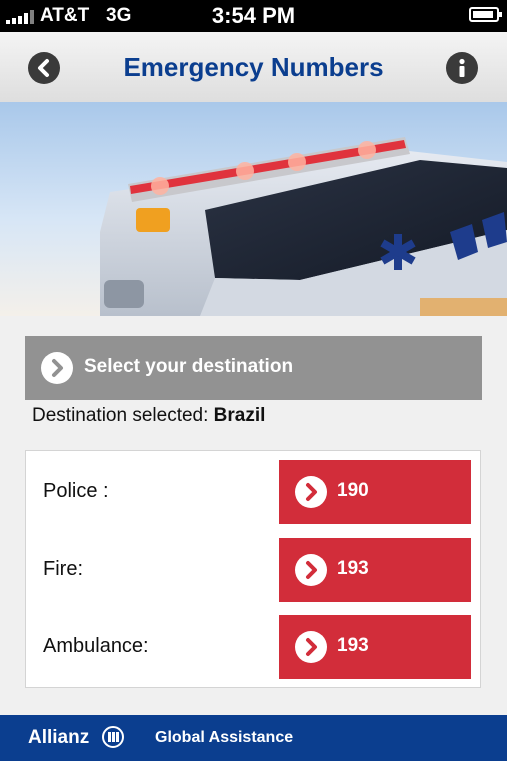 This screenshot has width=507, height=761. I want to click on ambulance-label: Ambulance:, so click(96, 646).